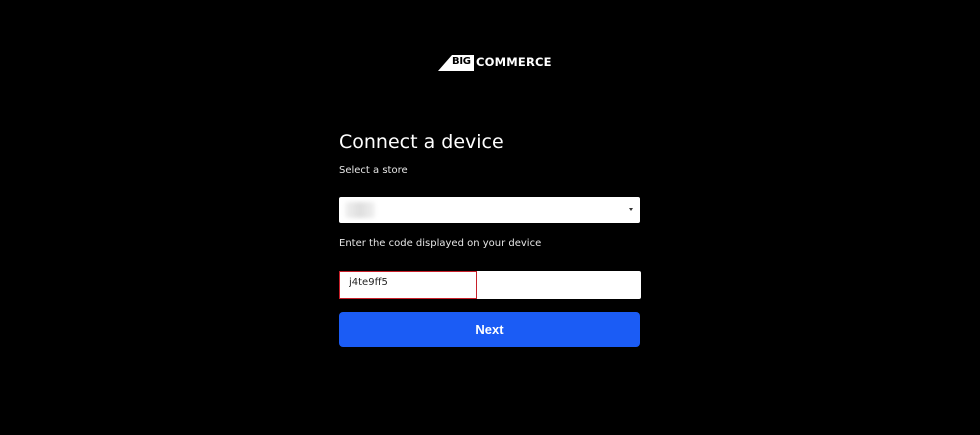  What do you see at coordinates (631, 209) in the screenshot?
I see `chevron-down-icon` at bounding box center [631, 209].